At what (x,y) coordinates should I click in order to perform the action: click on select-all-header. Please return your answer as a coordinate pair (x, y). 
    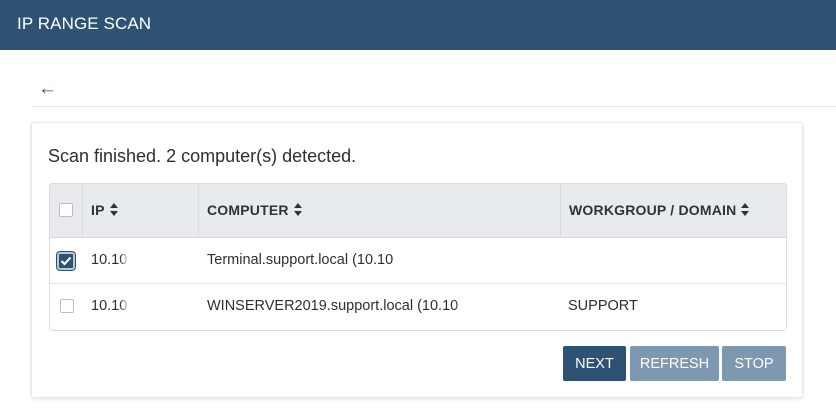
    Looking at the image, I should click on (66, 210).